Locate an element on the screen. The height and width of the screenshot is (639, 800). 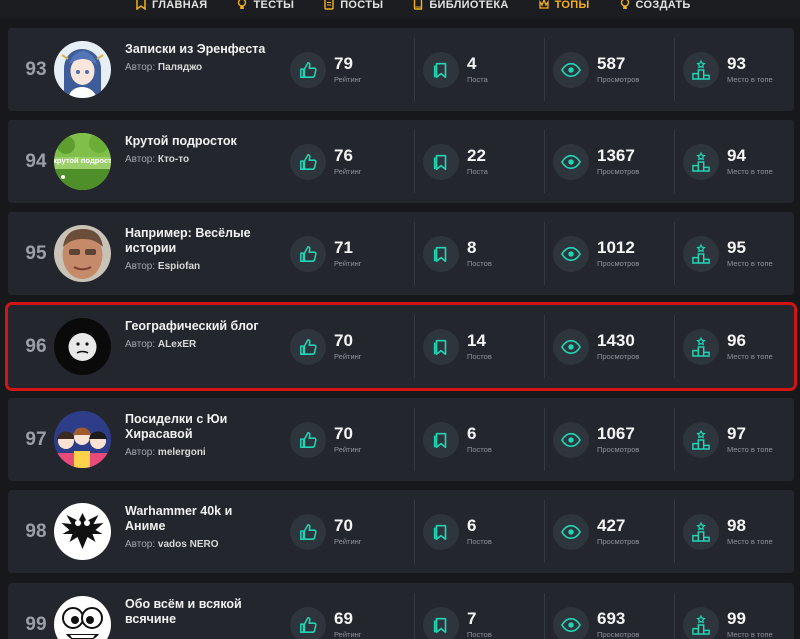
author-name: ALexER is located at coordinates (177, 344).